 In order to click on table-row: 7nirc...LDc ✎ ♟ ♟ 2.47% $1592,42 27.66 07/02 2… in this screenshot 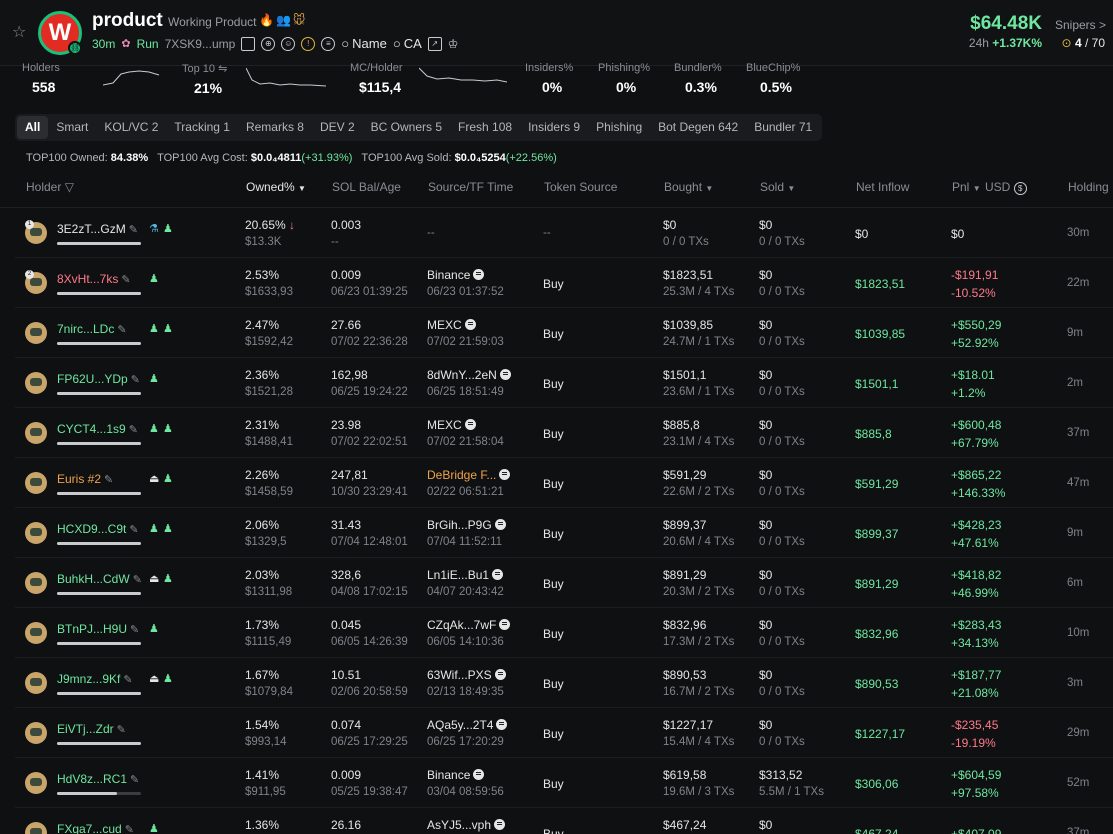, I will do `click(564, 333)`.